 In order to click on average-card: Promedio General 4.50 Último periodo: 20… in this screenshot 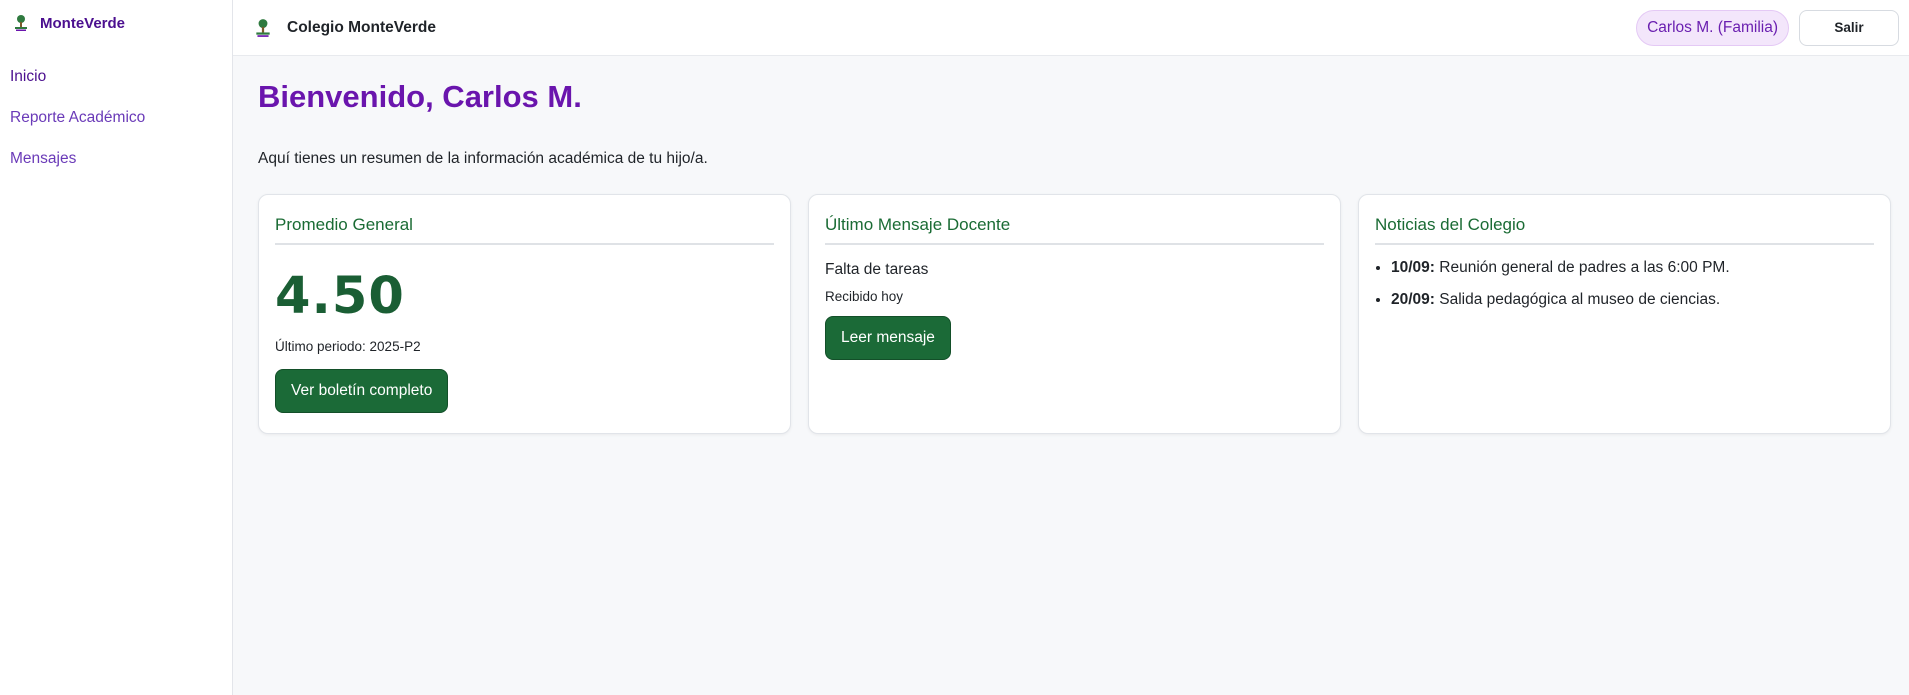, I will do `click(524, 314)`.